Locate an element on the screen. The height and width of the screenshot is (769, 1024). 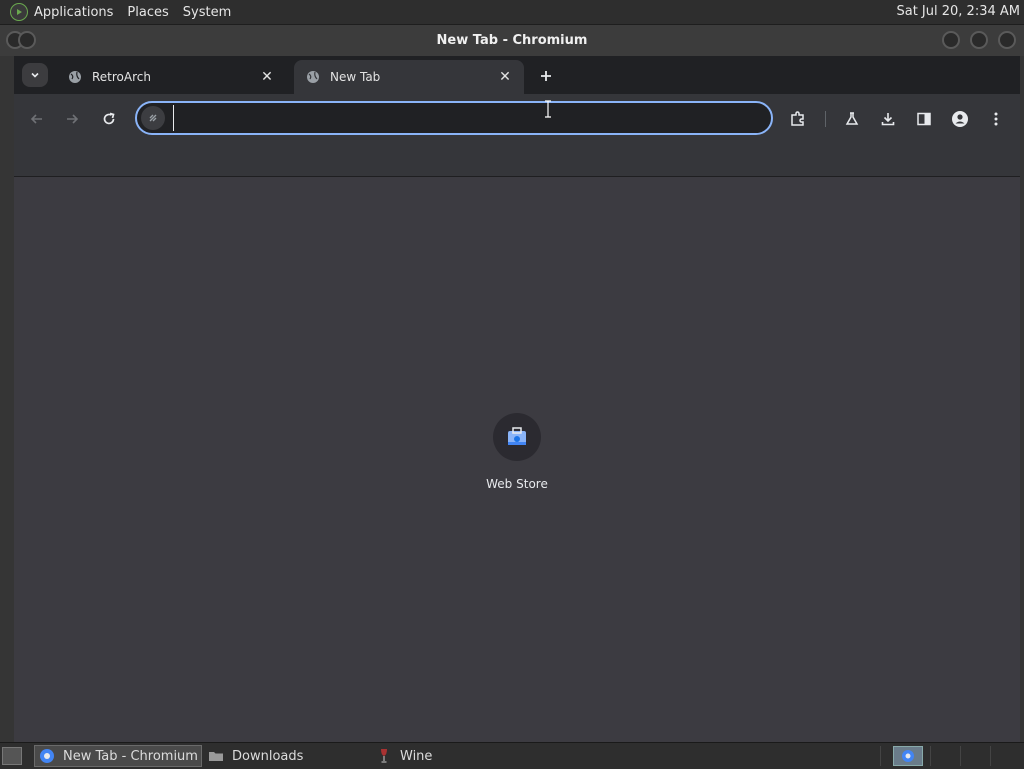
window-title: New Tab - Chromium is located at coordinates (512, 40).